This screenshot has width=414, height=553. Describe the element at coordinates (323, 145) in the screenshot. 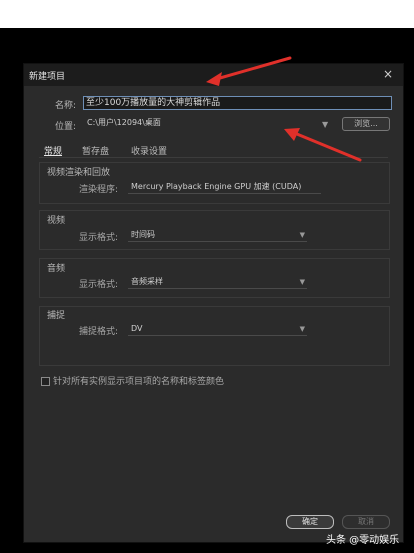

I see `arrow-to-location` at that location.